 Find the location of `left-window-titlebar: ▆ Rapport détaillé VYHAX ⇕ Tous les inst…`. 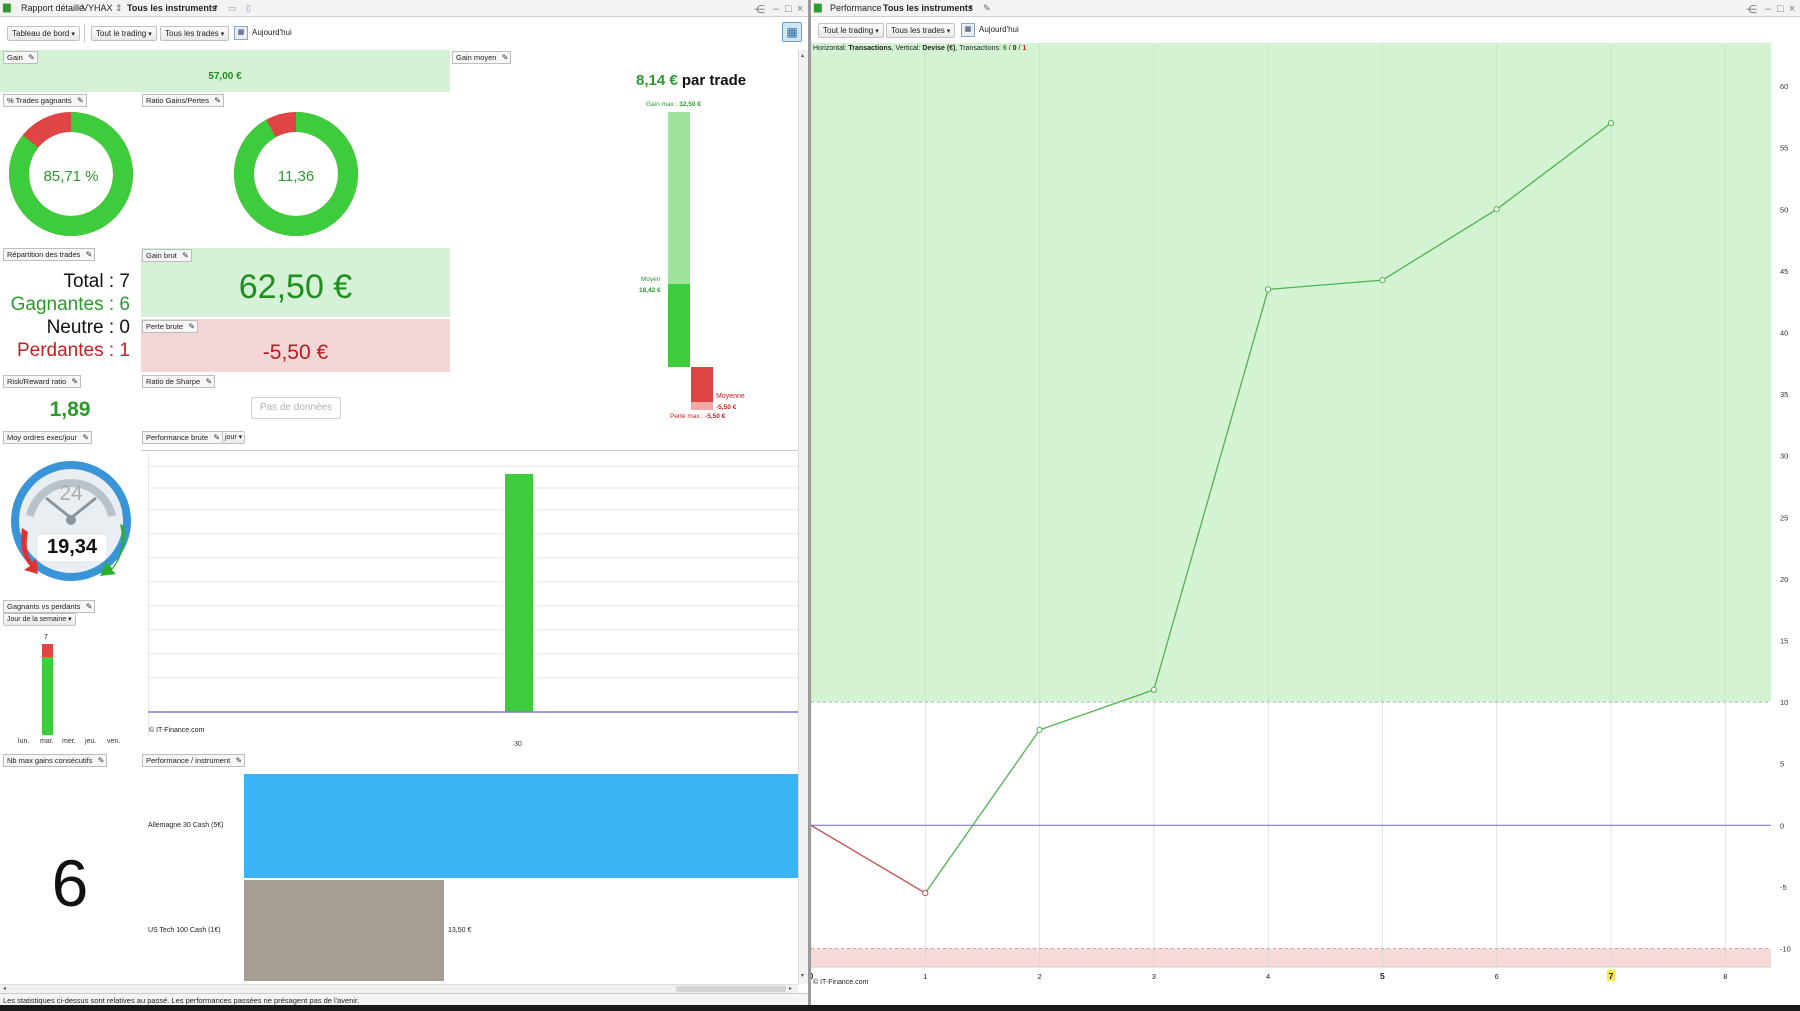

left-window-titlebar: ▆ Rapport détaillé VYHAX ⇕ Tous les inst… is located at coordinates (404, 8).